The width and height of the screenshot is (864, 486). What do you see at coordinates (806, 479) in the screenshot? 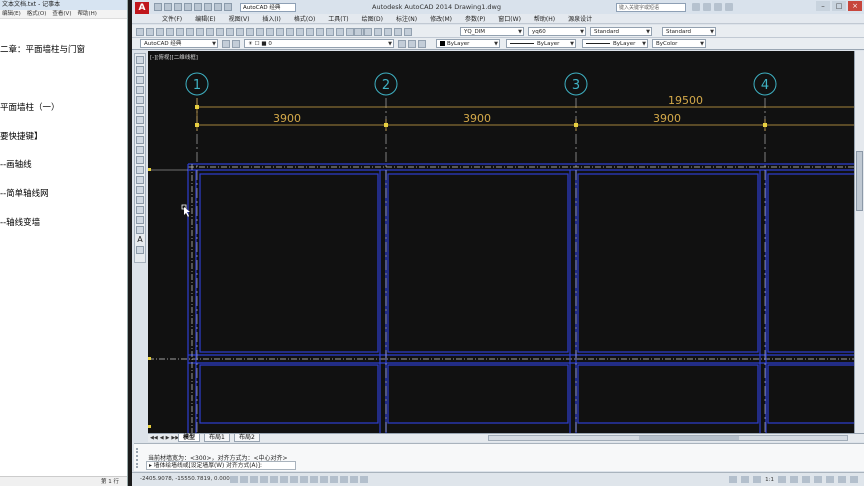
I see `lock-icon` at bounding box center [806, 479].